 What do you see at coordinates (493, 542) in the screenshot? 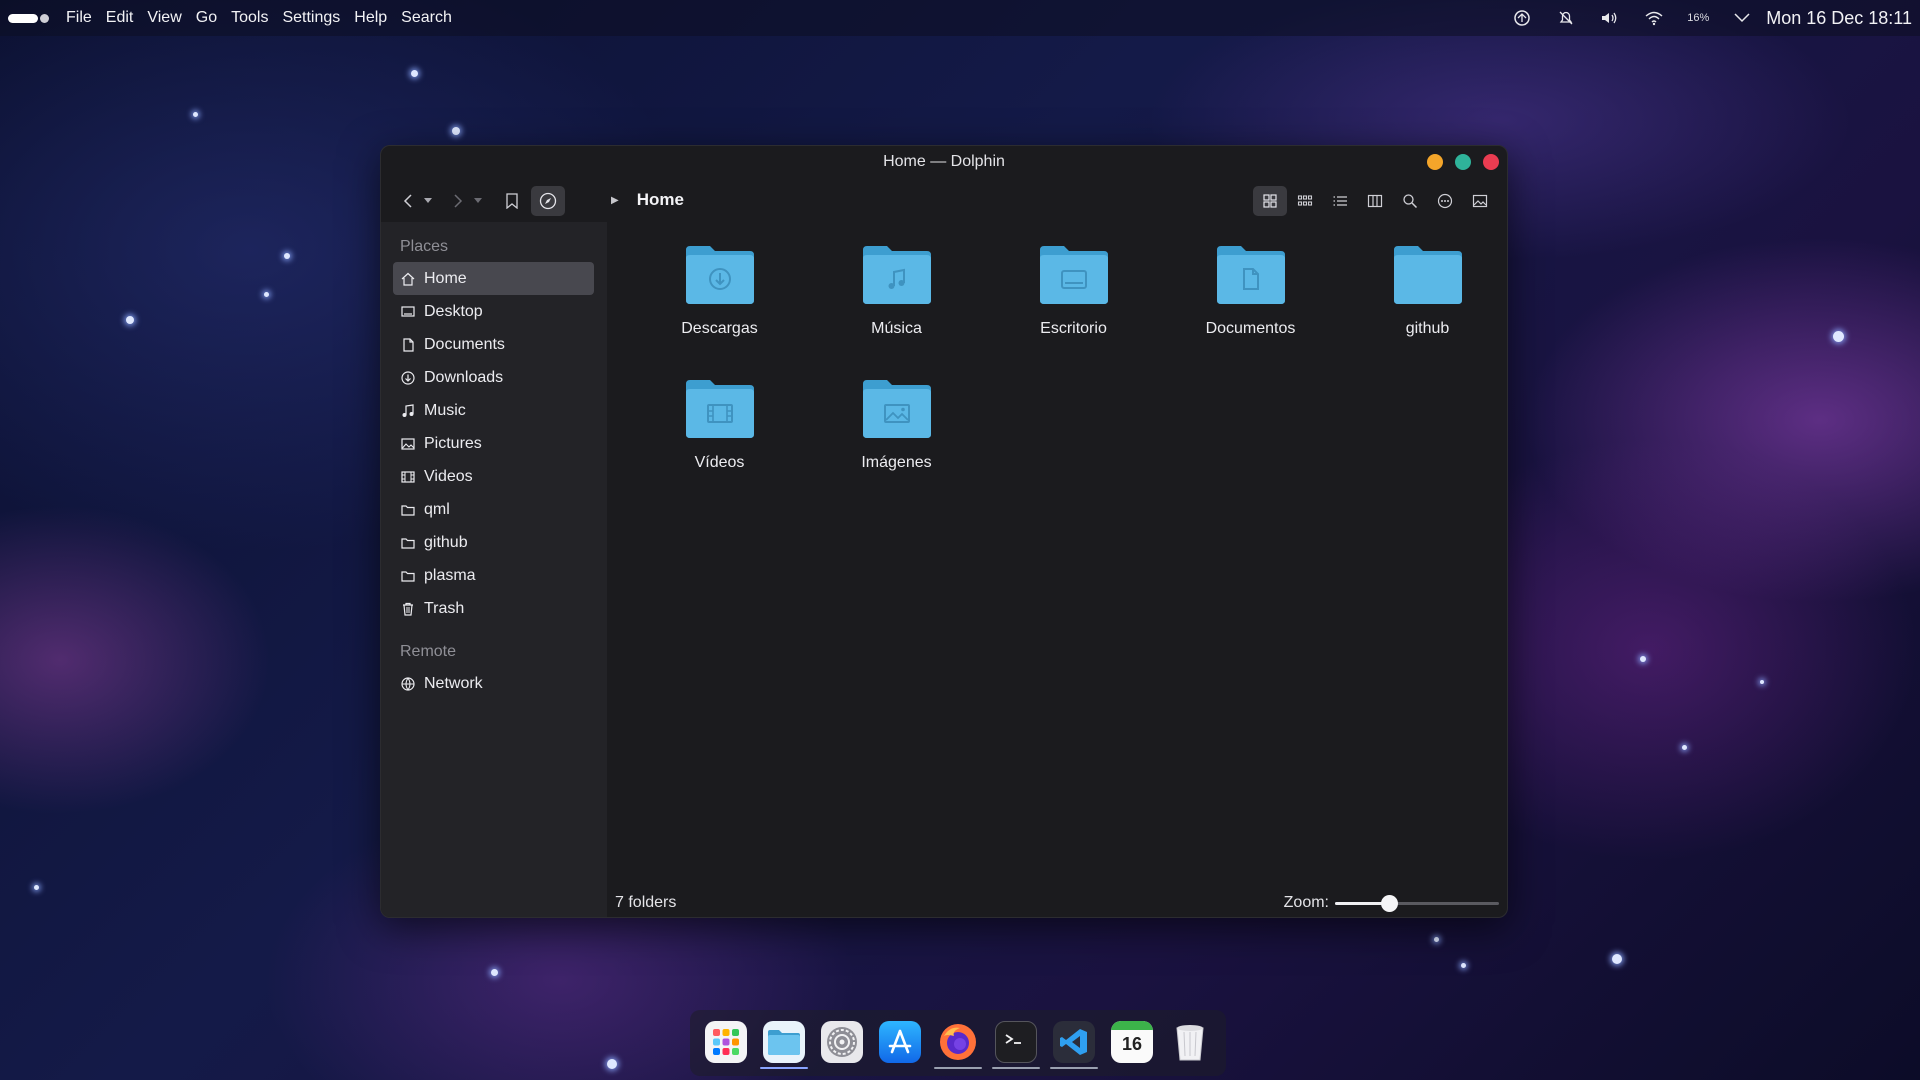
I see `sidebar-item-github: github` at bounding box center [493, 542].